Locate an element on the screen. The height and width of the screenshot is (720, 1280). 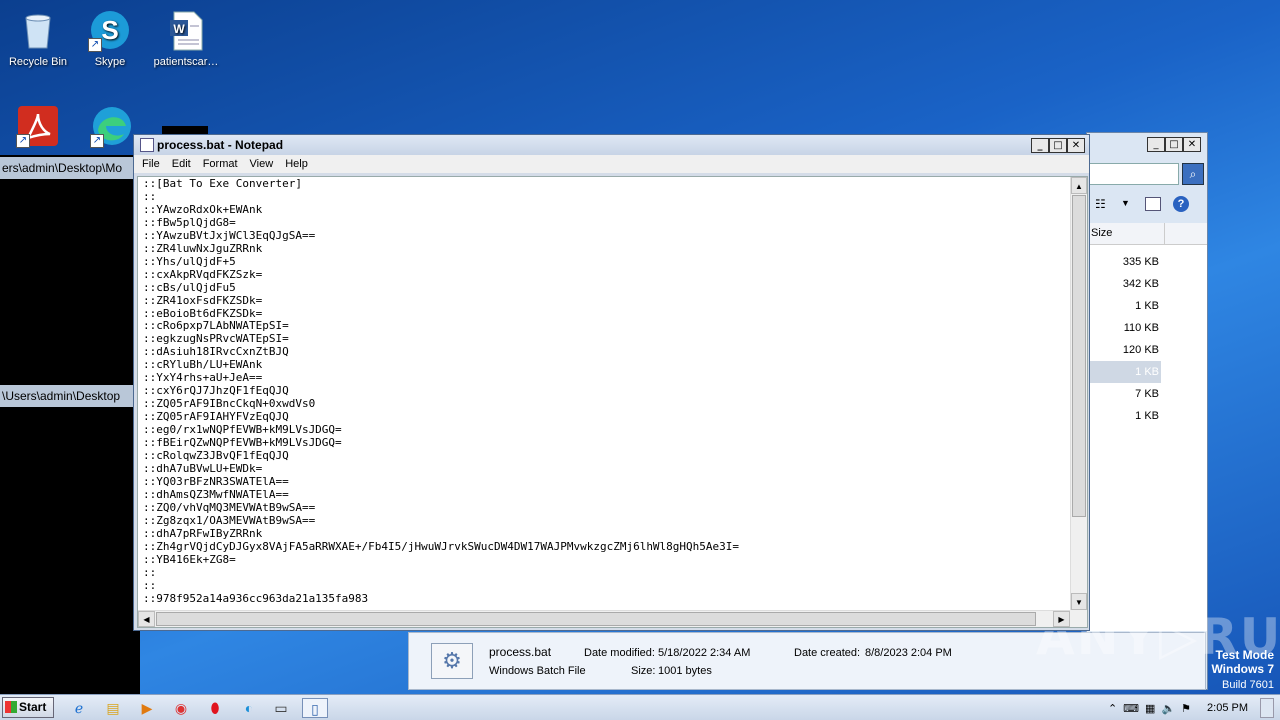
menu-file: File is located at coordinates (151, 164).